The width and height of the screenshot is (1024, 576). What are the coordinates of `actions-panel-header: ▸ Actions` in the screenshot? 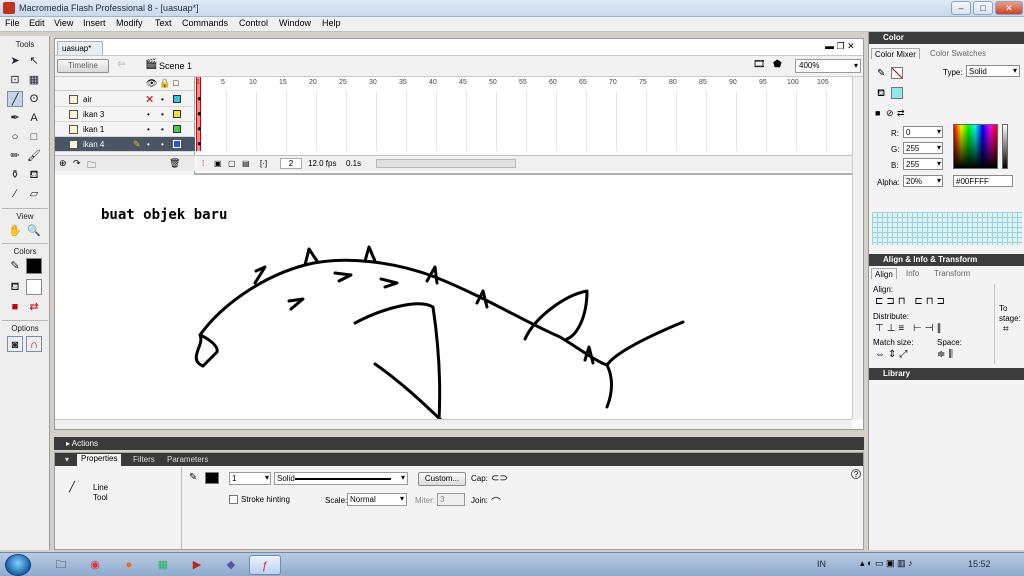 It's located at (459, 443).